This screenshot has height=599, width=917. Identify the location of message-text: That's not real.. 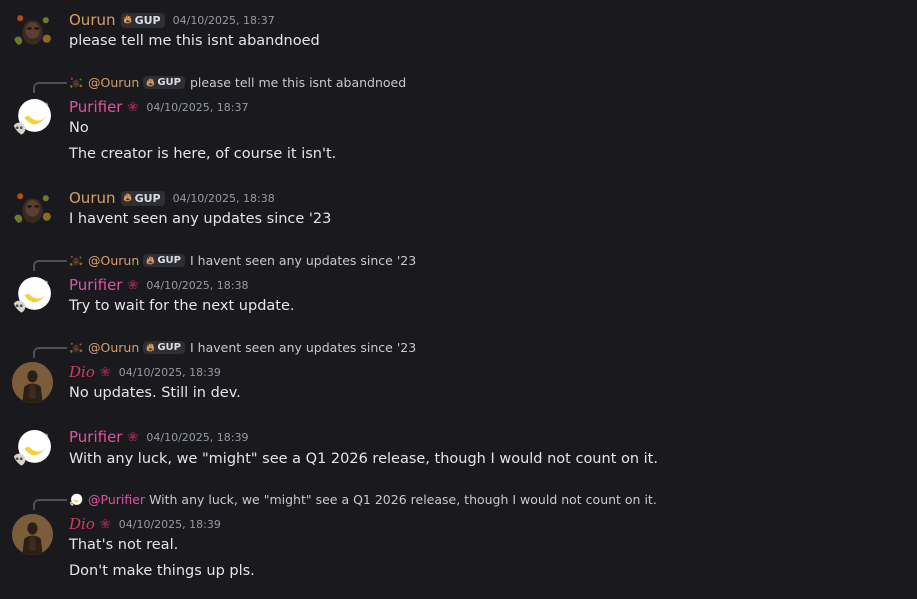
(124, 545).